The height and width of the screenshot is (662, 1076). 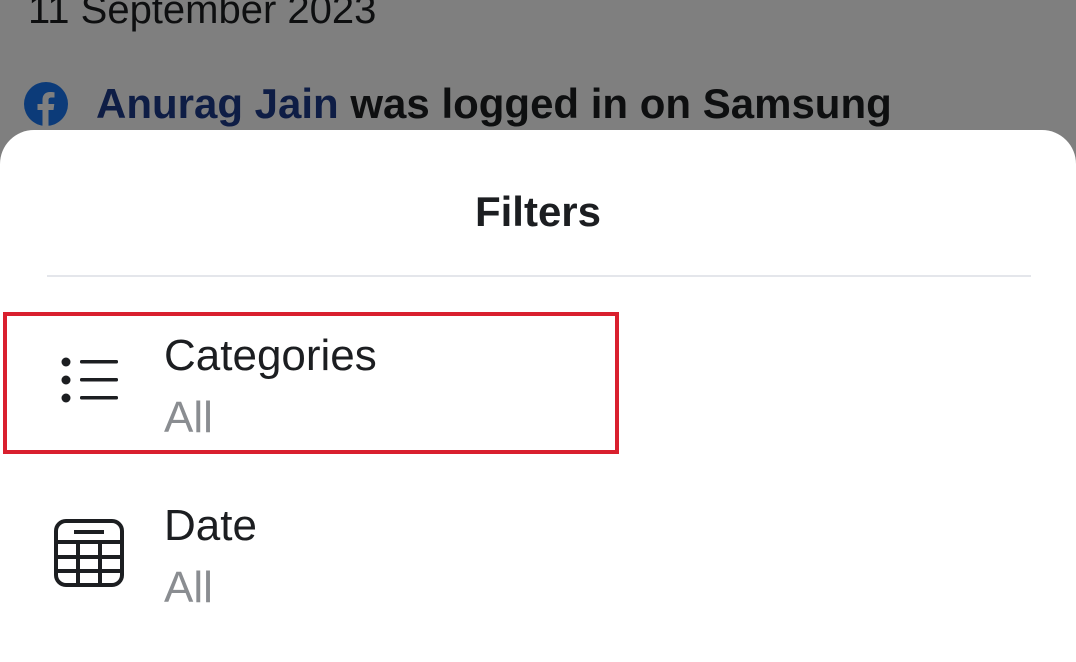 I want to click on list-icon, so click(x=88, y=384).